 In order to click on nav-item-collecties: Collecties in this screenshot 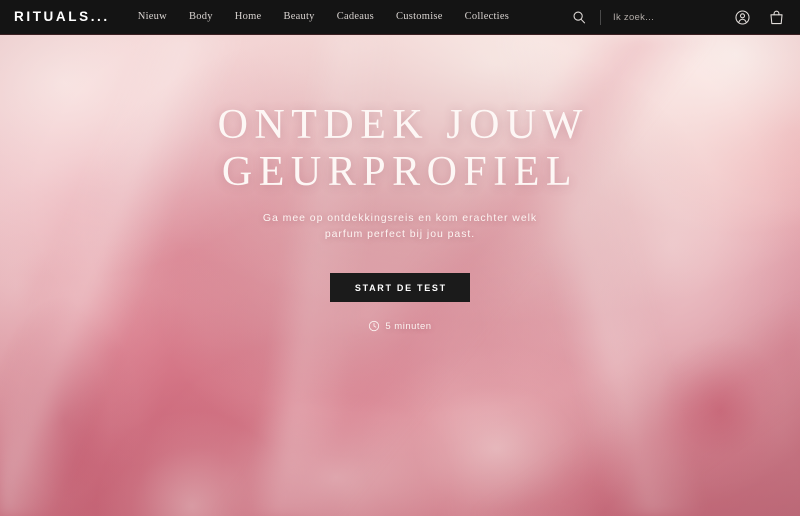, I will do `click(487, 17)`.